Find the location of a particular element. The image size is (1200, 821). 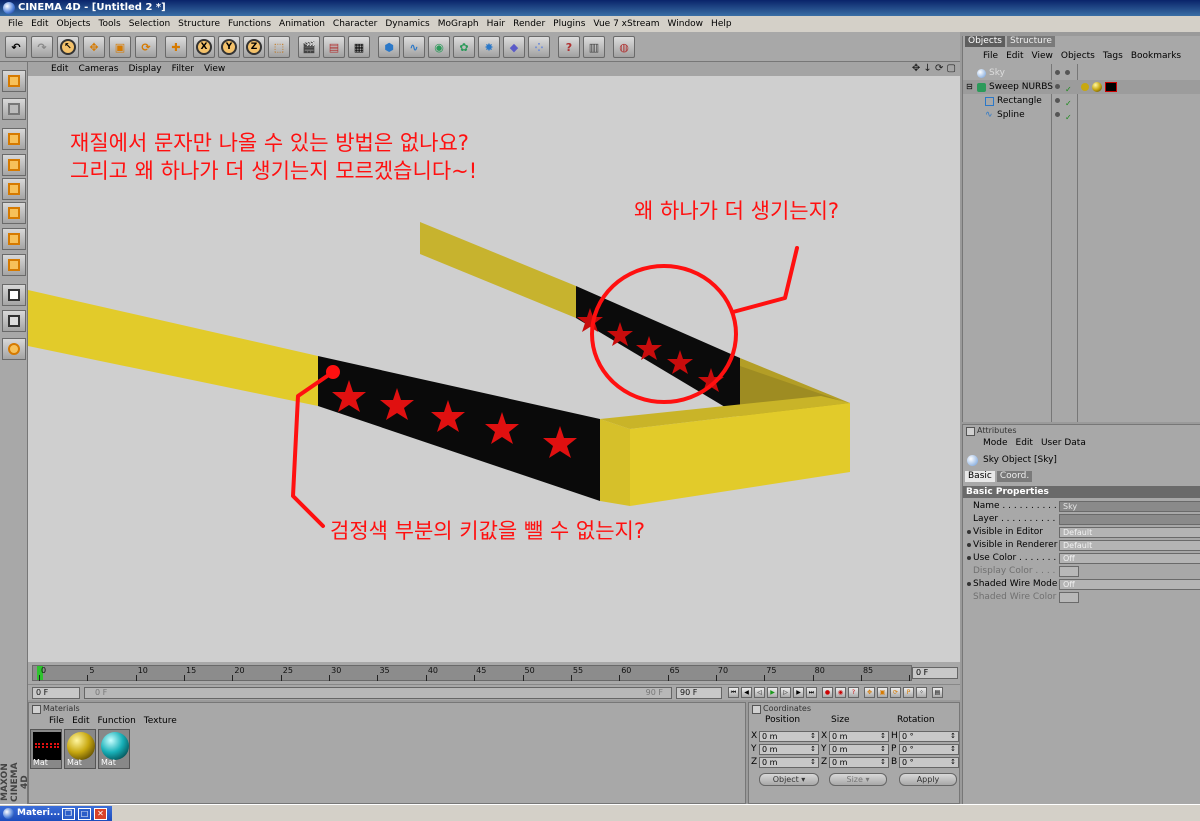

menu-functions: Functions is located at coordinates (249, 24).